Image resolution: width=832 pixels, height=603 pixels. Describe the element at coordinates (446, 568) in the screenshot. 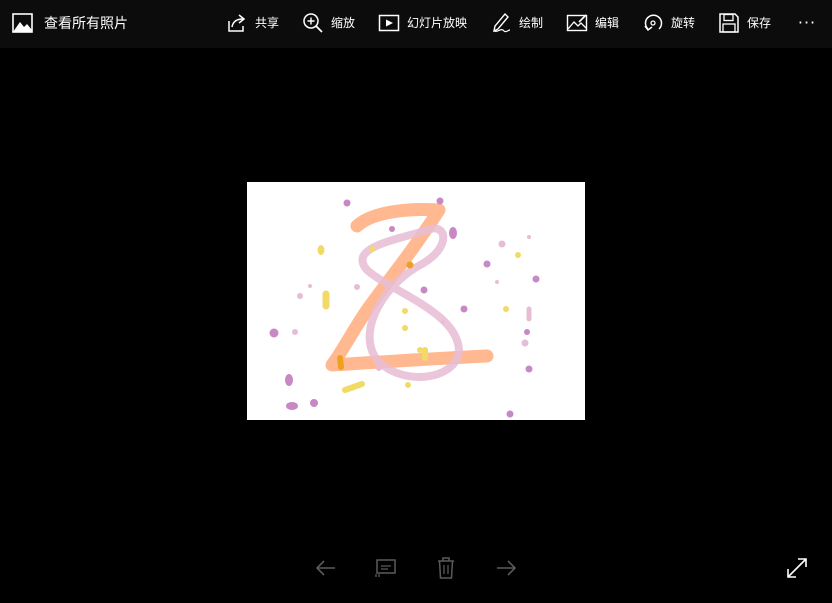

I see `trash-icon` at that location.